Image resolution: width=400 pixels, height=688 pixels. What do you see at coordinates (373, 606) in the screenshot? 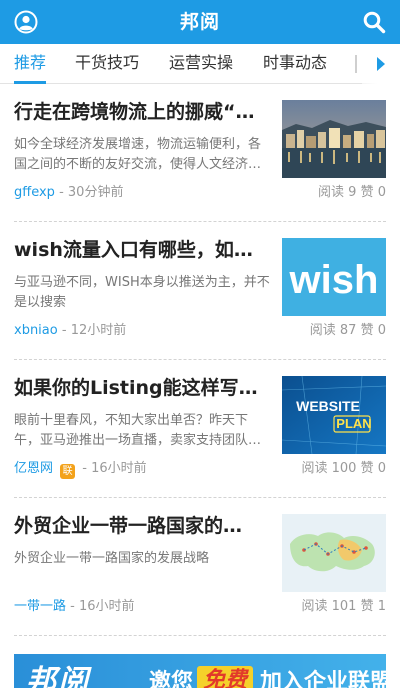
I see `like-count: 赞 1` at bounding box center [373, 606].